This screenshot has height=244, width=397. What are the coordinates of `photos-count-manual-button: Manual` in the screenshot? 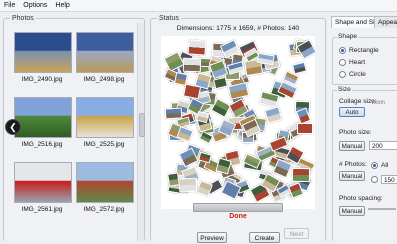 It's located at (352, 176).